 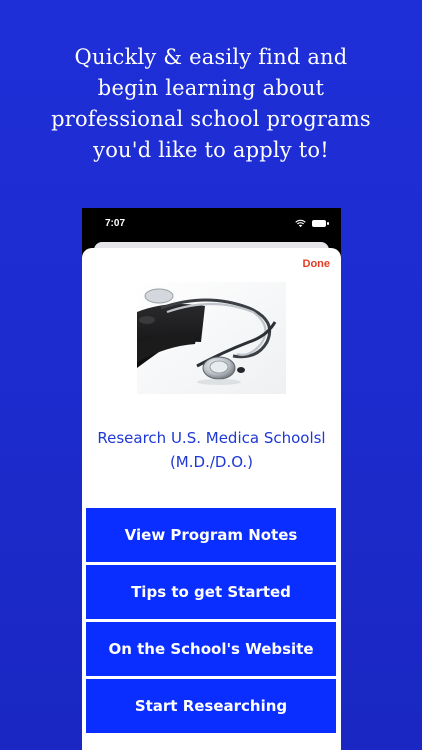 I want to click on school-website-button: On the School's Website, so click(x=211, y=649).